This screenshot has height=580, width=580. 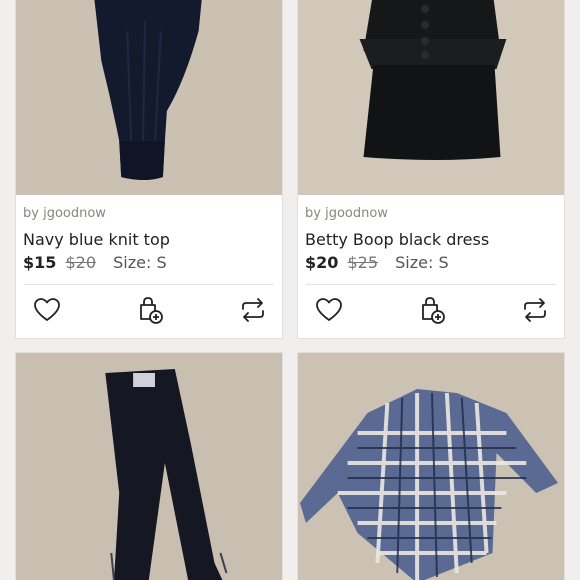 I want to click on original-price: $25, so click(x=363, y=262).